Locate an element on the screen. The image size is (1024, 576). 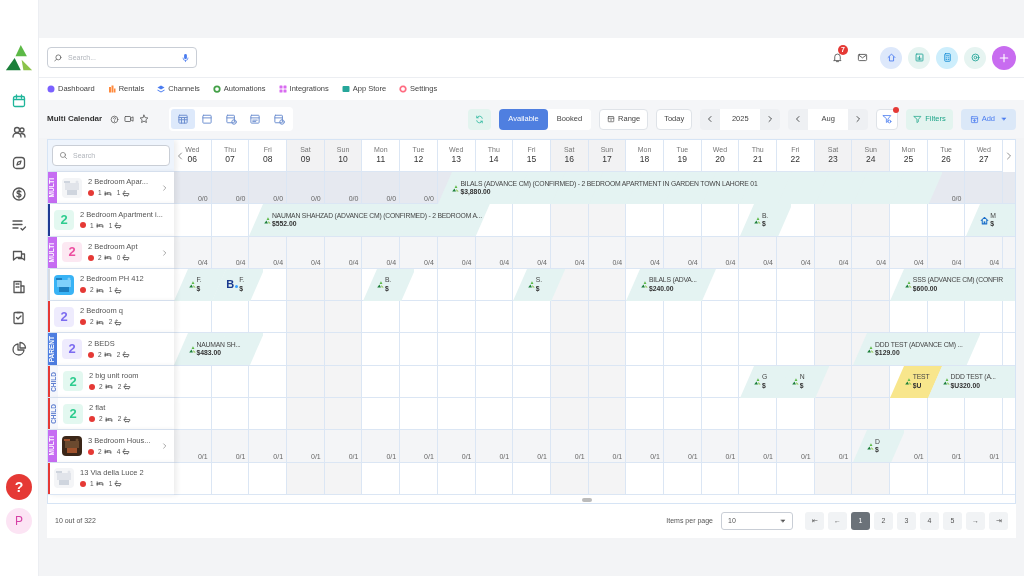
building-icon is located at coordinates (19, 287).